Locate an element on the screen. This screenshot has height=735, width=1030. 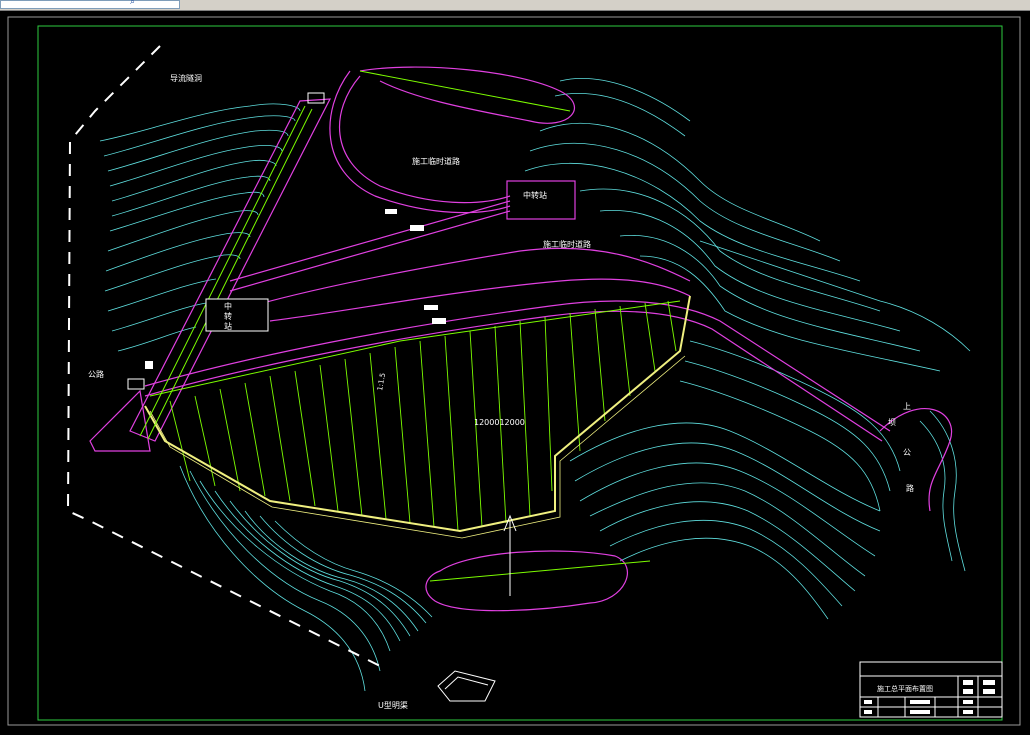
structure-markers is located at coordinates (295, 289).